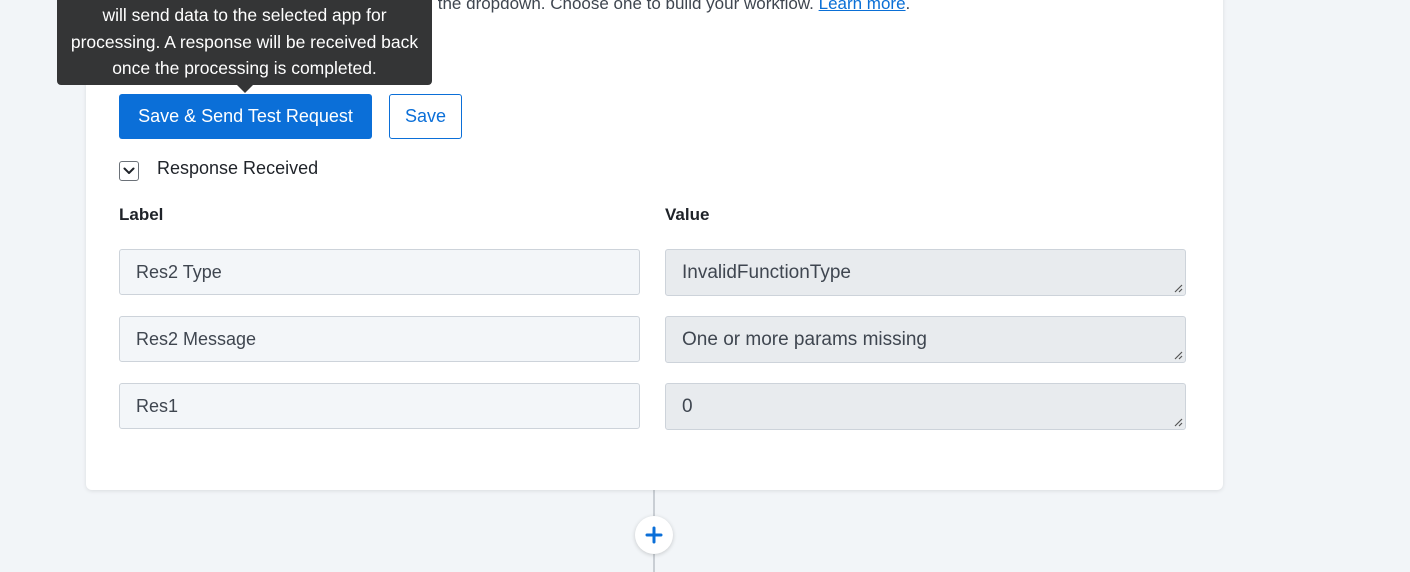 Image resolution: width=1410 pixels, height=572 pixels. I want to click on add-step-button, so click(654, 535).